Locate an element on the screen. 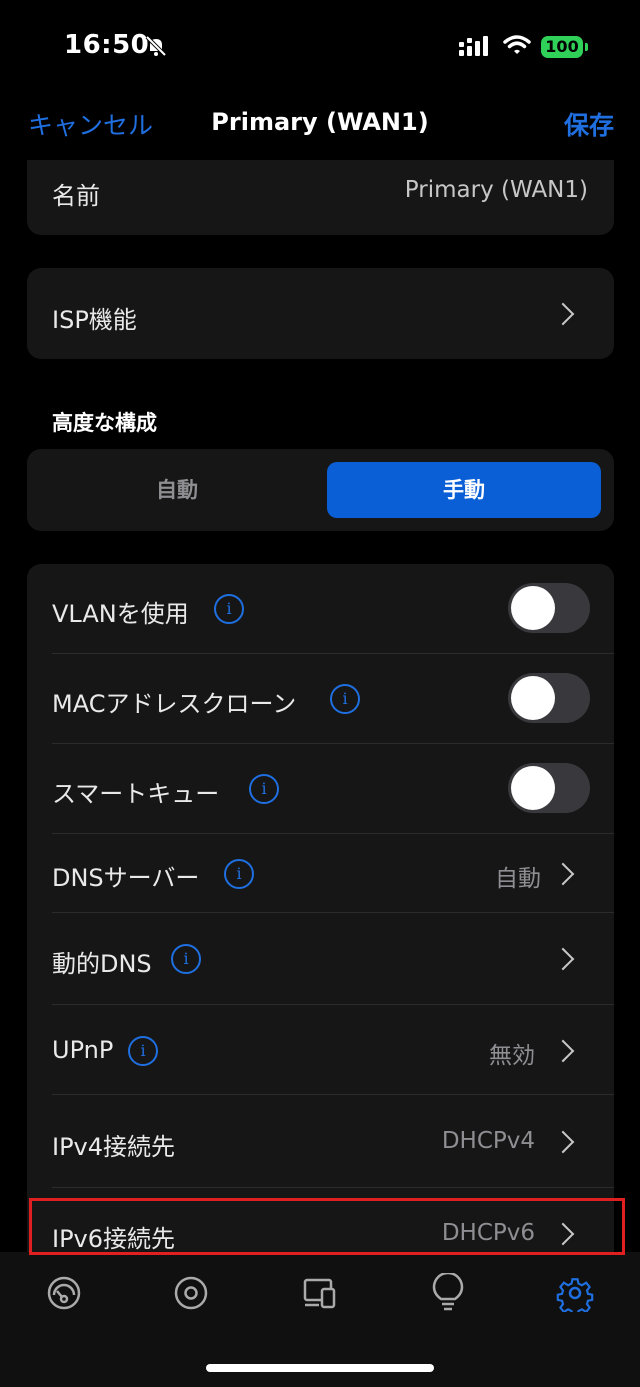  save-button: 保存 is located at coordinates (589, 124).